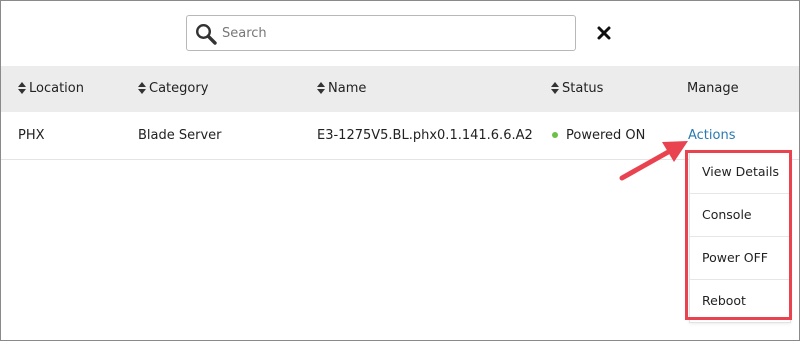  I want to click on menu-item-power-off: Power OFF, so click(740, 258).